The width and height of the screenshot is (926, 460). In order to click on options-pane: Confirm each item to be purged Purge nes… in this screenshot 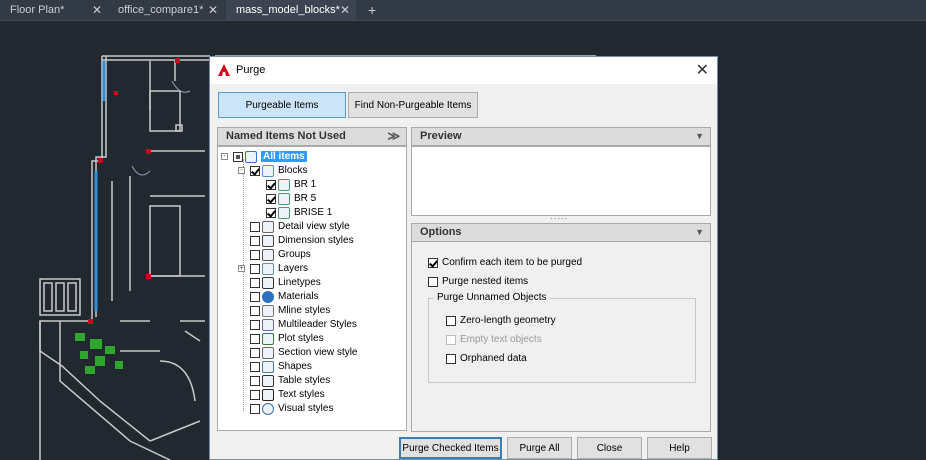, I will do `click(561, 337)`.